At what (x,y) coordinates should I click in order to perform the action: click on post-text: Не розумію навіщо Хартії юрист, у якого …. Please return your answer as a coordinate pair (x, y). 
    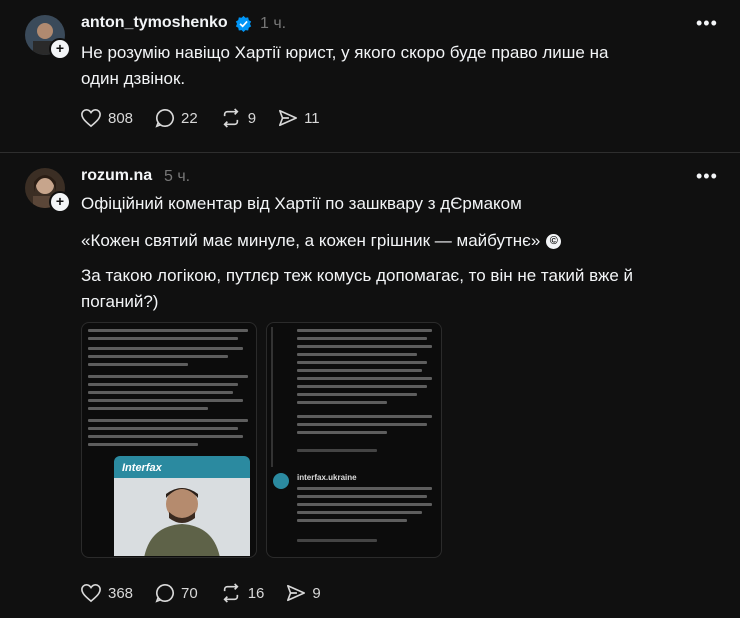
    Looking at the image, I should click on (345, 65).